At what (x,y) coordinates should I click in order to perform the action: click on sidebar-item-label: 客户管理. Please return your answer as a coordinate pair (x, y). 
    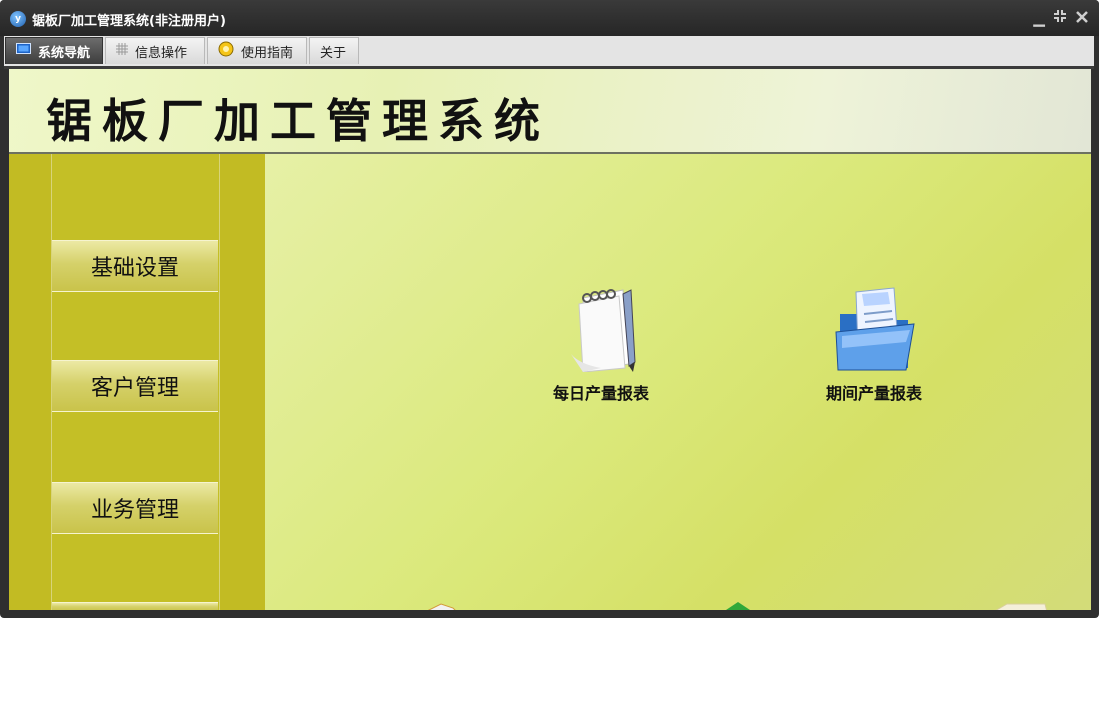
    Looking at the image, I should click on (134, 388).